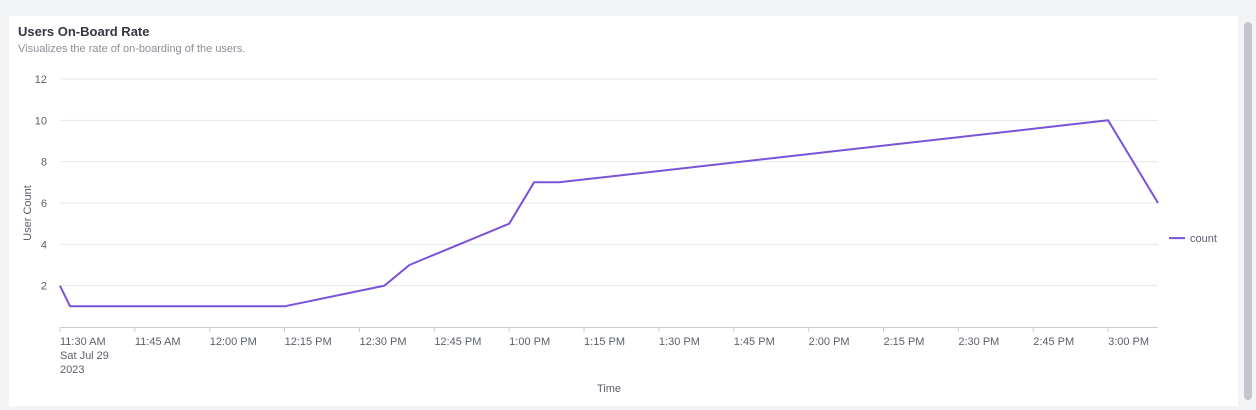 Image resolution: width=1256 pixels, height=410 pixels. Describe the element at coordinates (754, 342) in the screenshot. I see `x-tick-label: 1:45 PM` at that location.